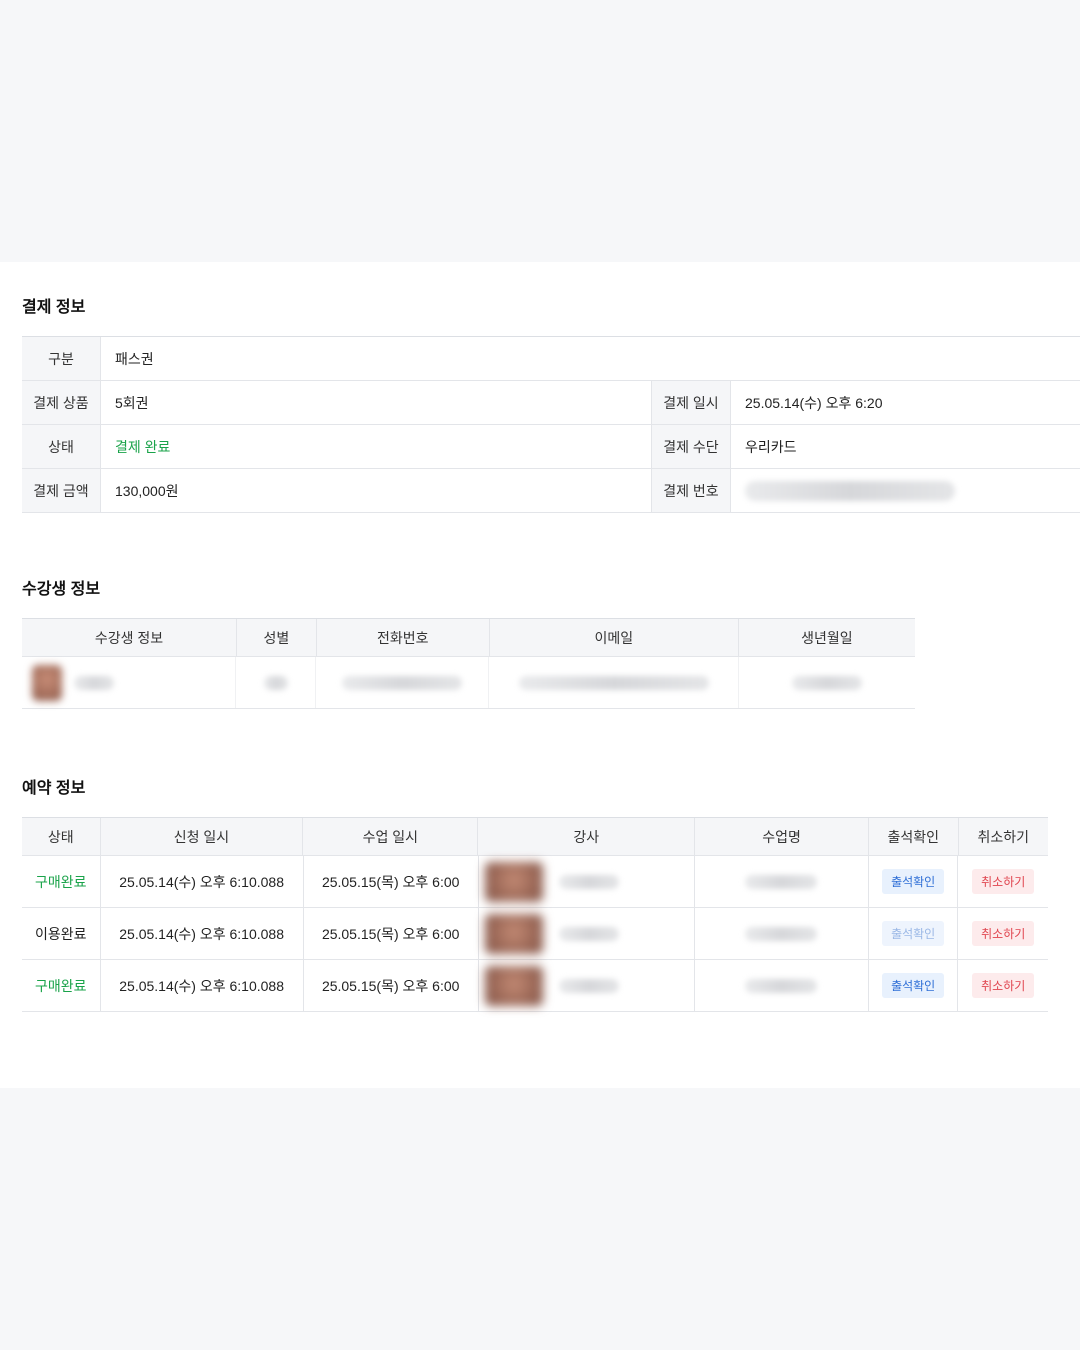 This screenshot has width=1080, height=1350. I want to click on reservation-section-title: 예약 정보, so click(54, 788).